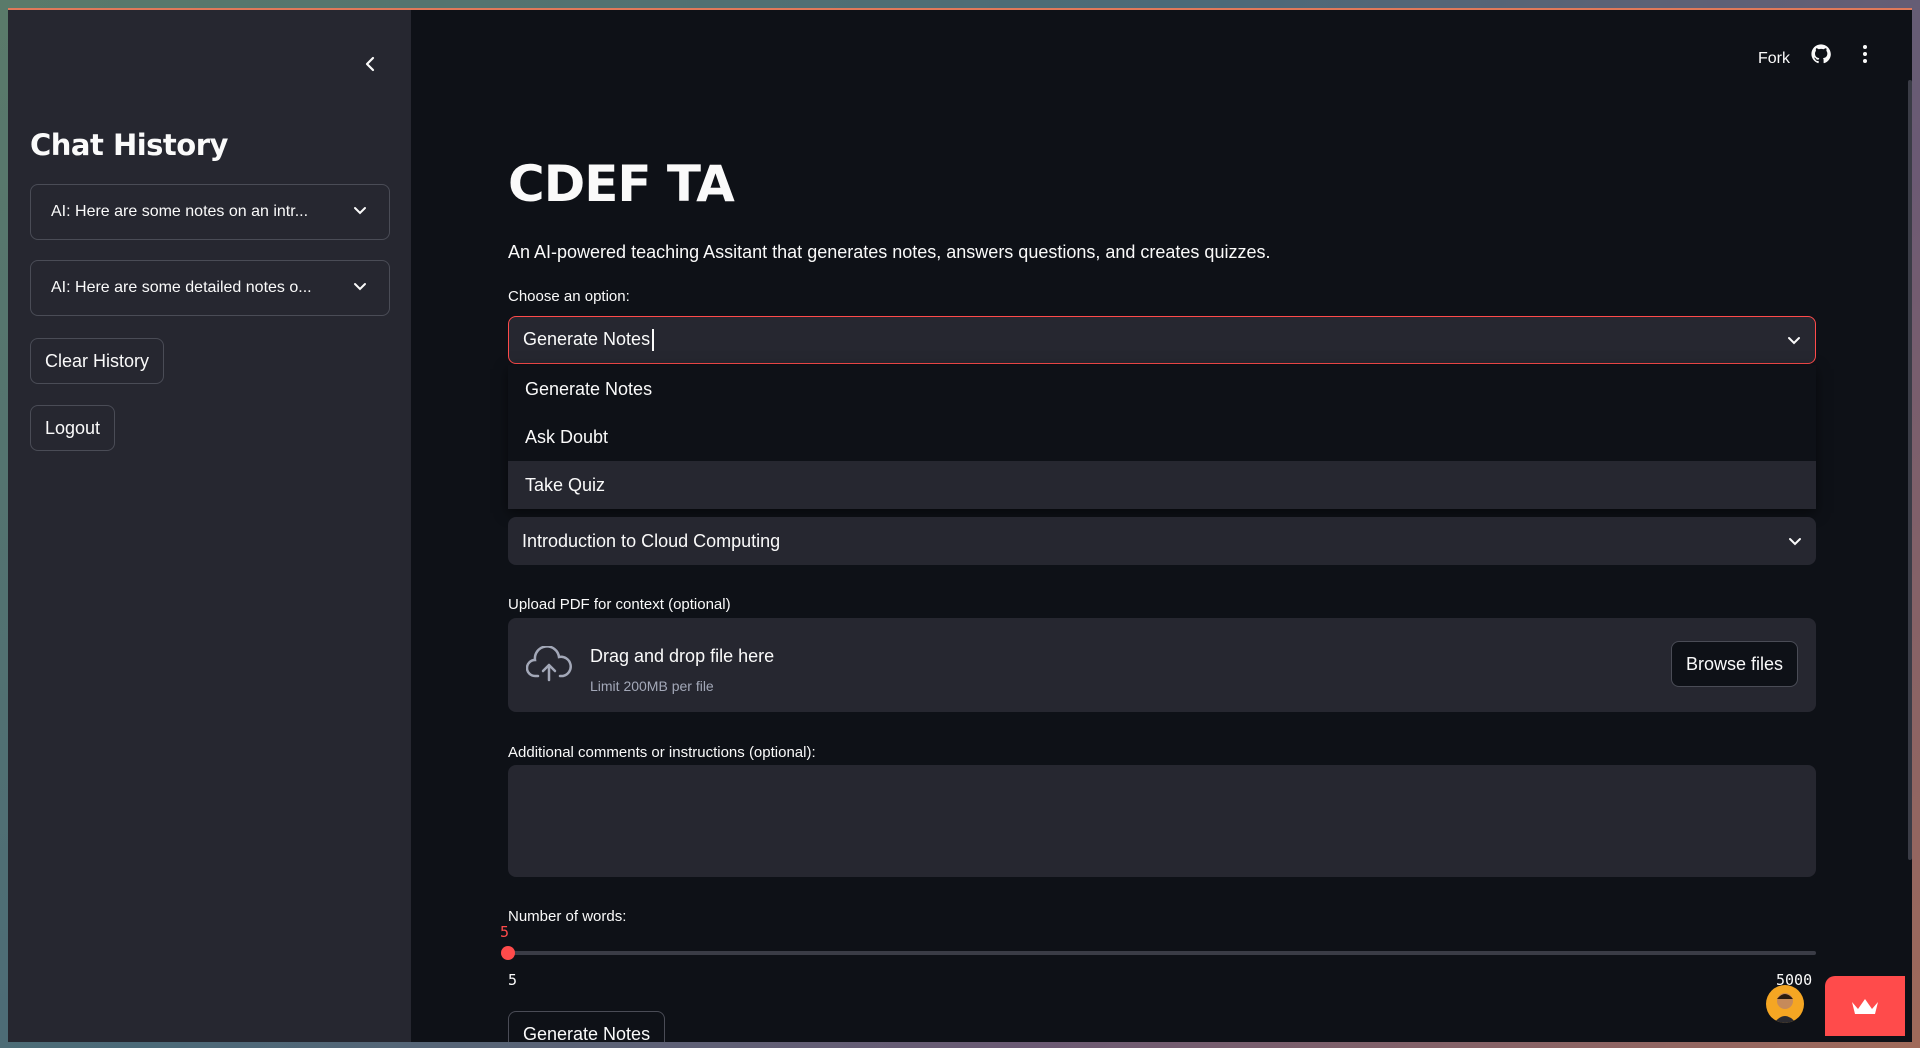 This screenshot has height=1048, width=1920. Describe the element at coordinates (1865, 56) in the screenshot. I see `more-menu-icon` at that location.